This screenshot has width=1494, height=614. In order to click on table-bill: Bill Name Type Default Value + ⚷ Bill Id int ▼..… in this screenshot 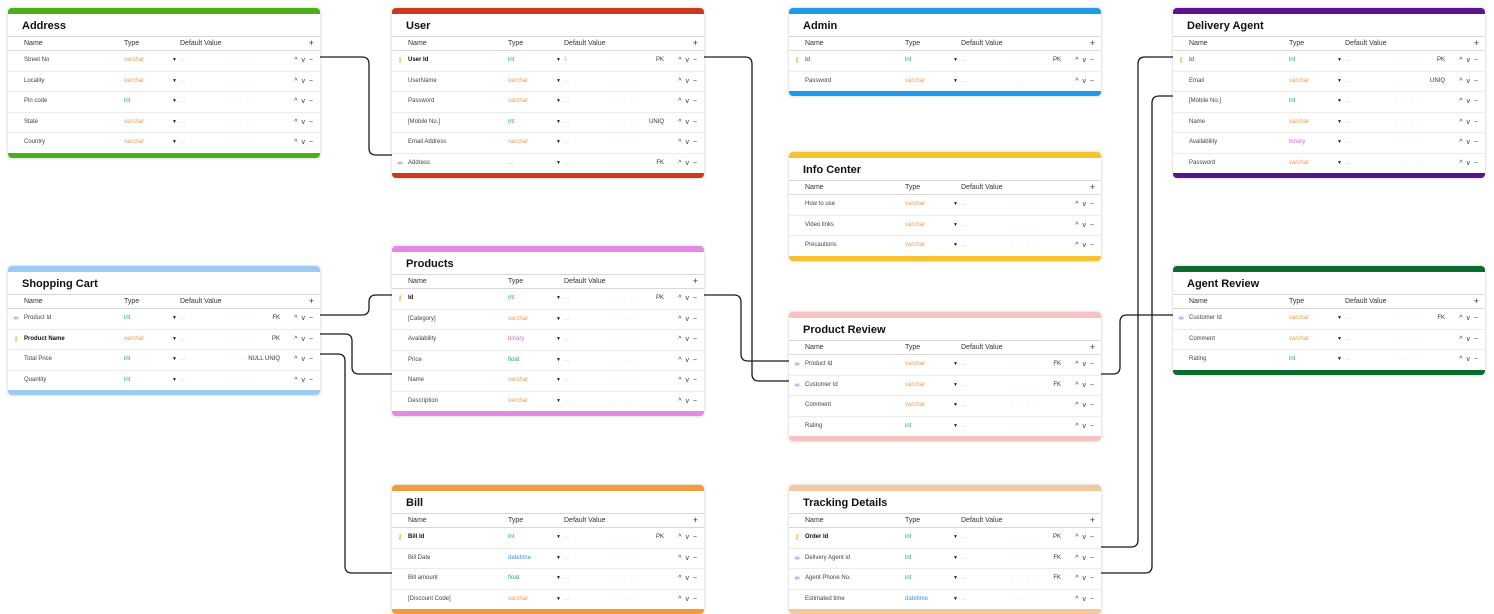, I will do `click(548, 549)`.